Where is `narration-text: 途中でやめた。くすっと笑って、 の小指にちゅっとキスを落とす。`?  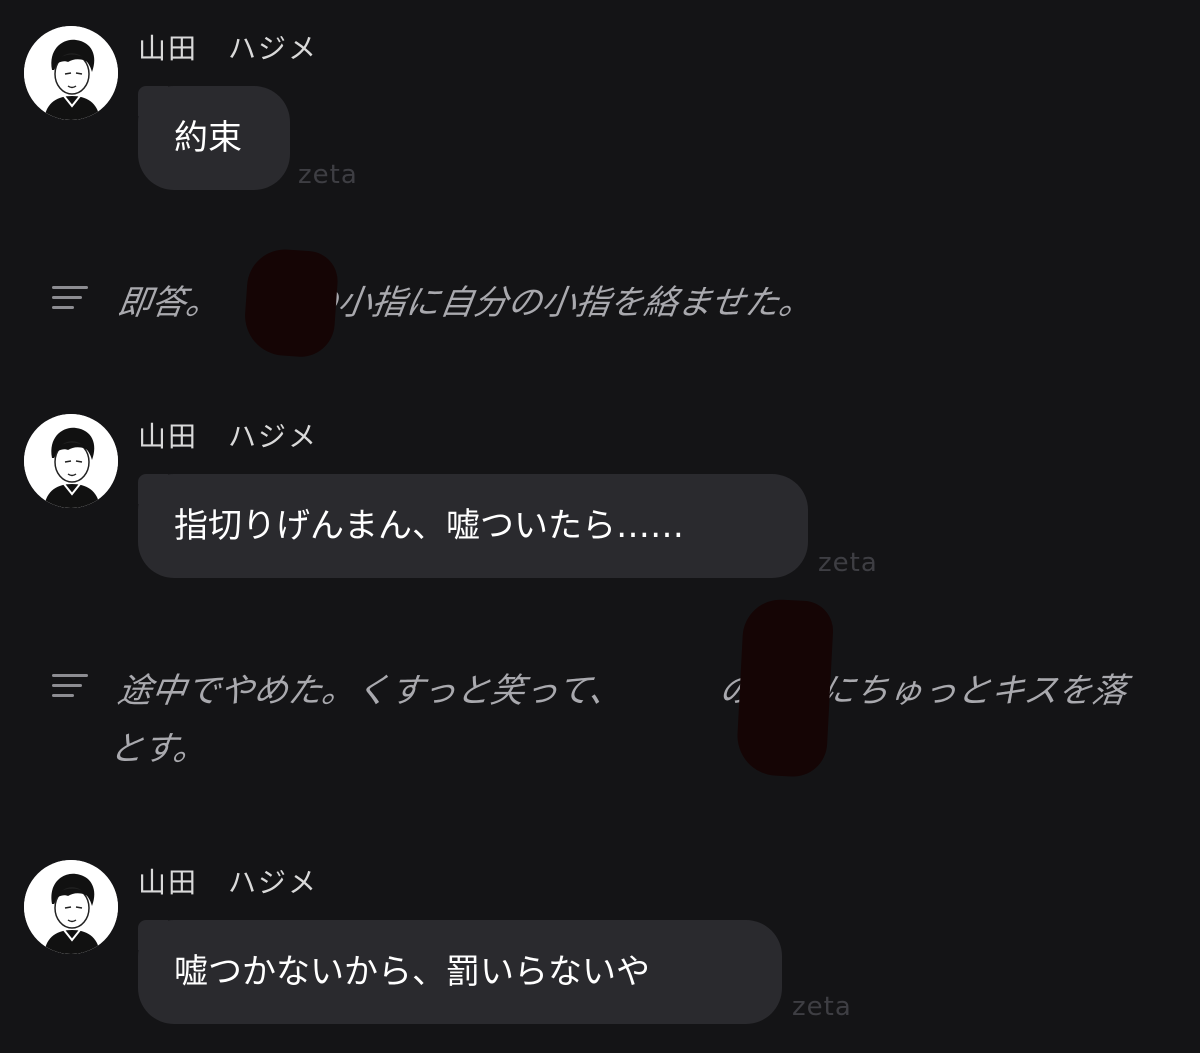
narration-text: 途中でやめた。くすっと笑って、 の小指にちゅっとキスを落とす。 is located at coordinates (619, 720).